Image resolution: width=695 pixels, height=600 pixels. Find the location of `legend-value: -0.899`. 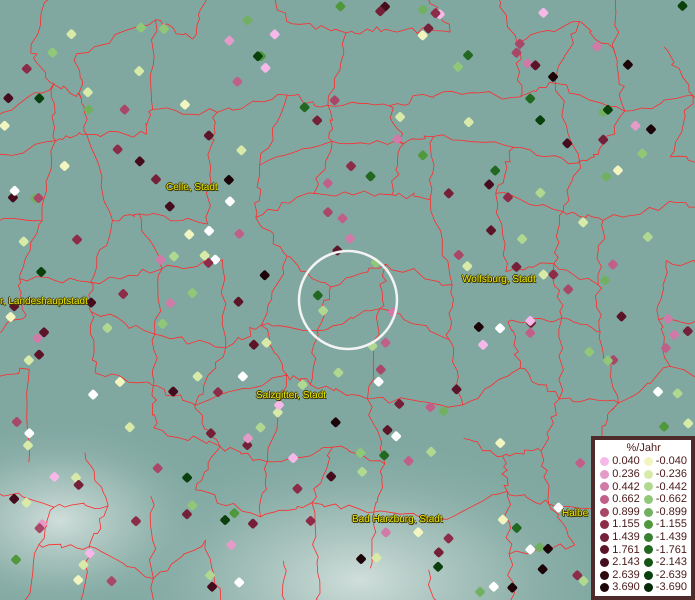

legend-value: -0.899 is located at coordinates (671, 512).